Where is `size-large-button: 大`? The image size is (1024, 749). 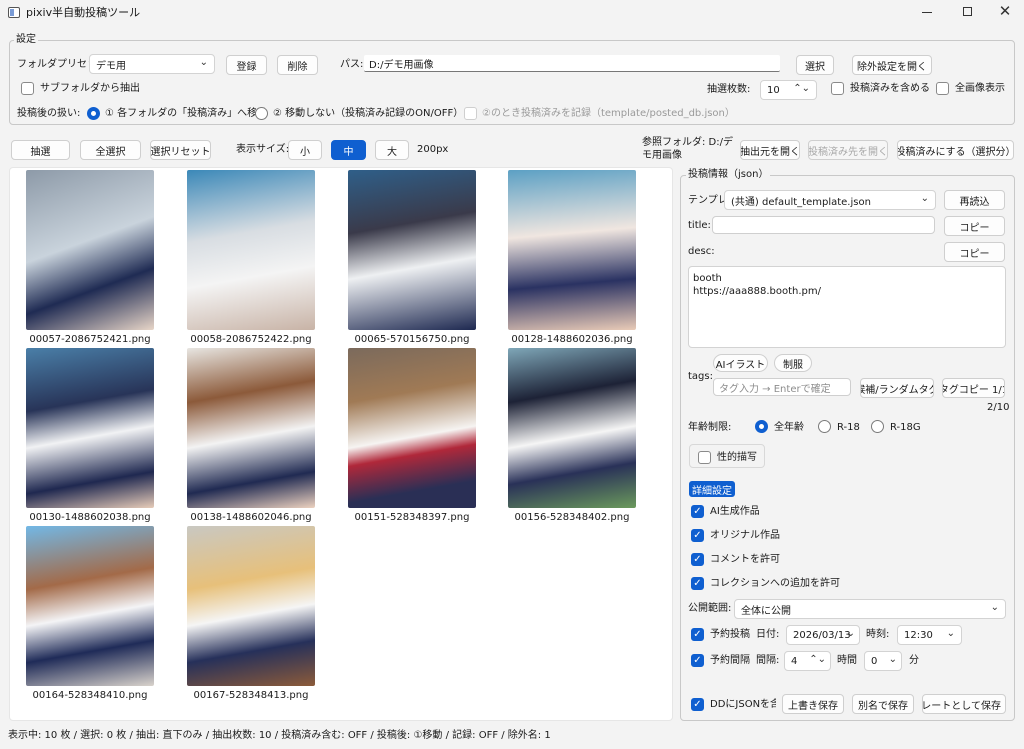 size-large-button: 大 is located at coordinates (392, 150).